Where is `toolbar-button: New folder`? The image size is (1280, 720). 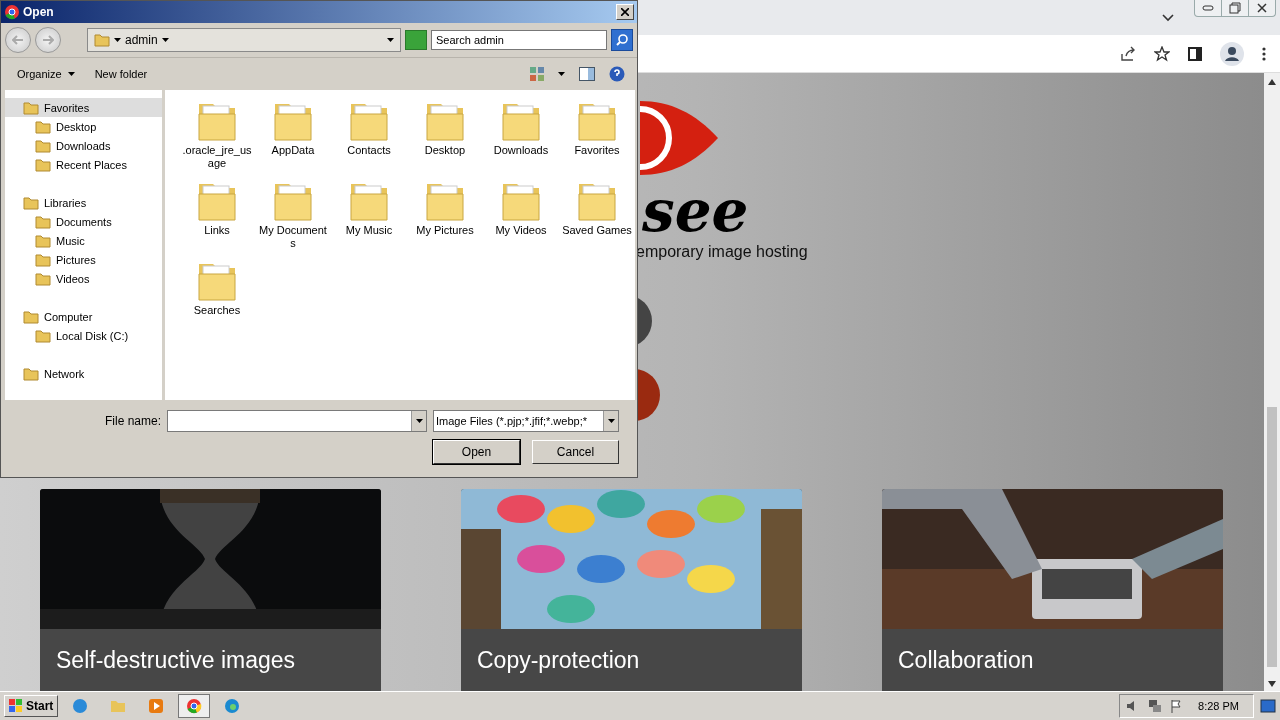
toolbar-button: New folder is located at coordinates (121, 74).